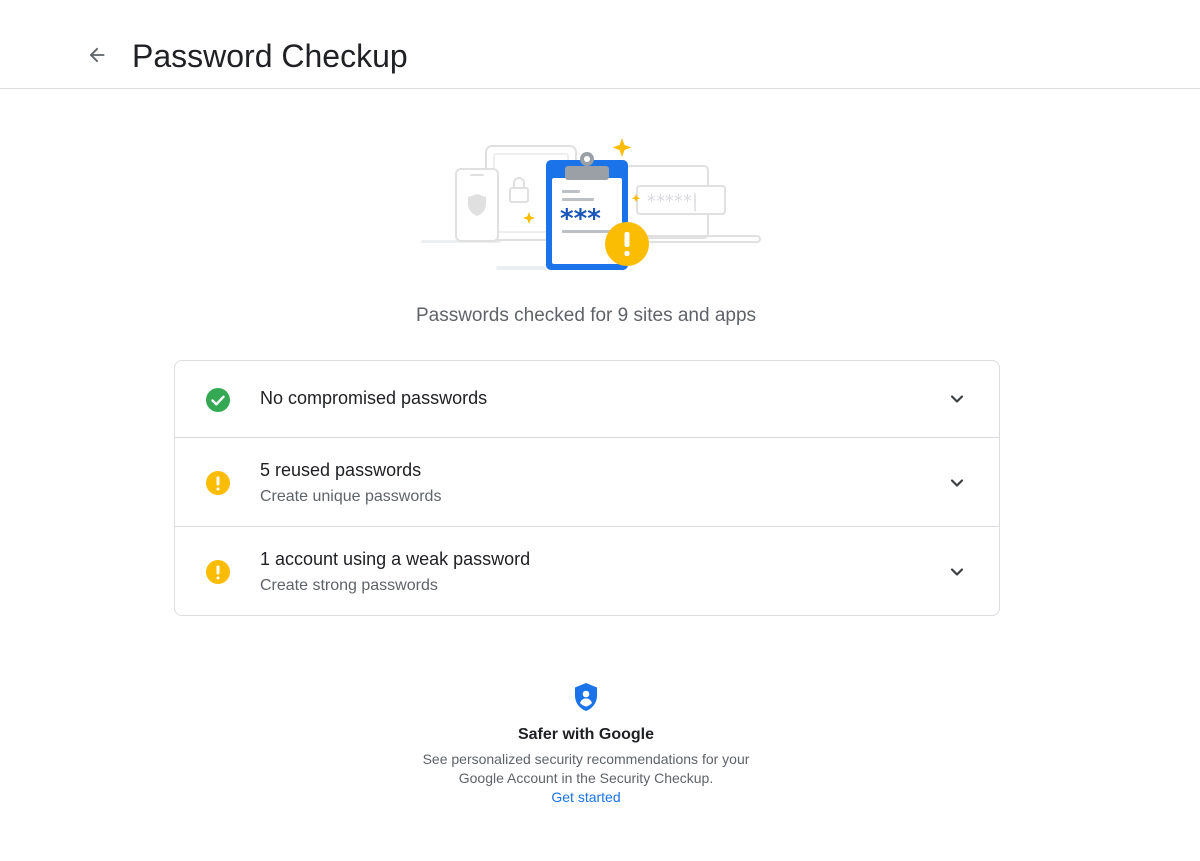  Describe the element at coordinates (585, 797) in the screenshot. I see `get-started-link: Get started` at that location.